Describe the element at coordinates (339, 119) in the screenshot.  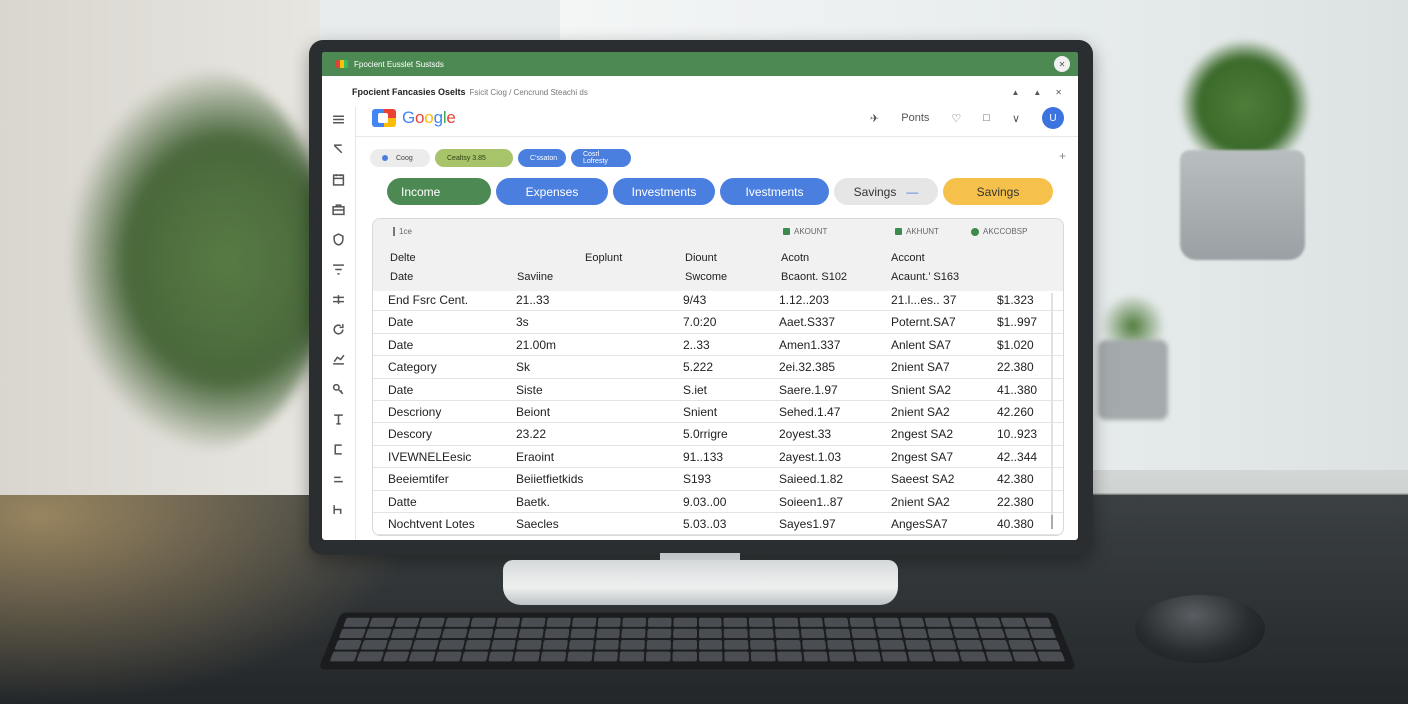
I see `menu-icon` at that location.